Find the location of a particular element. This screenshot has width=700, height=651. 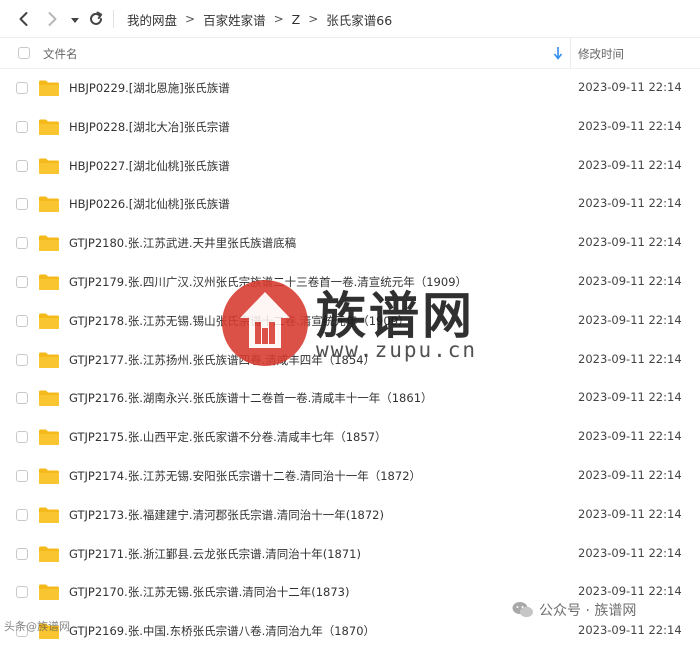

breadcrumb: 我的网盘 > 百家姓家谱 > Z > 张氏家谱66 is located at coordinates (259, 19).